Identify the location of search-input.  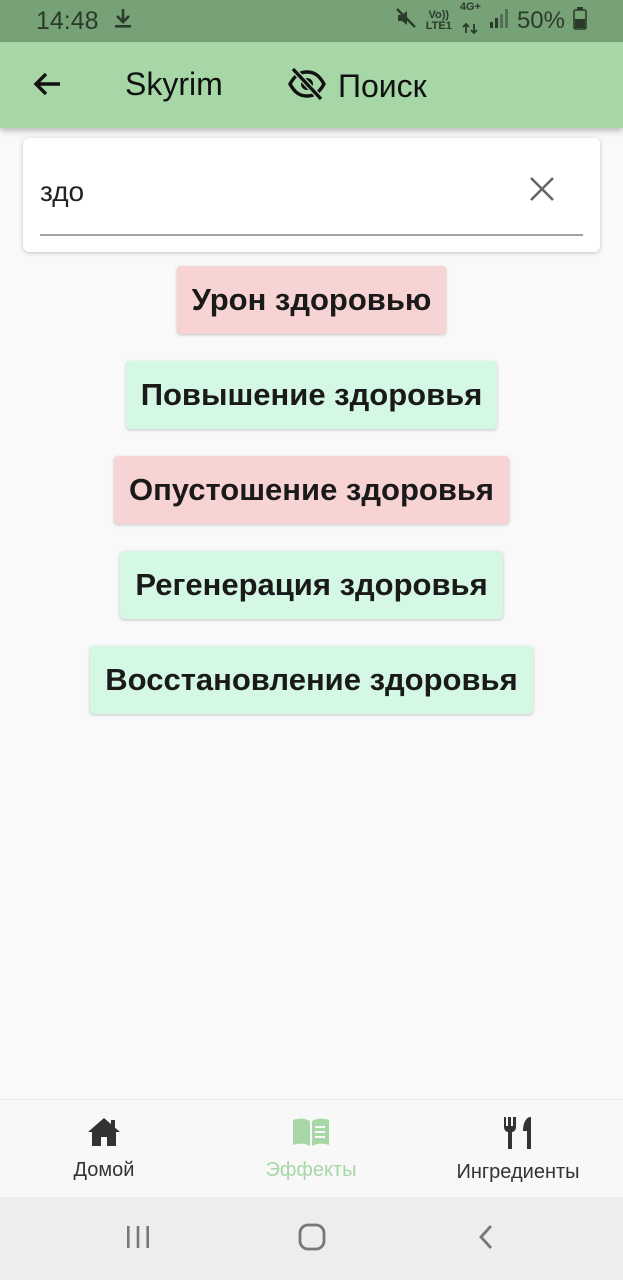
(275, 192).